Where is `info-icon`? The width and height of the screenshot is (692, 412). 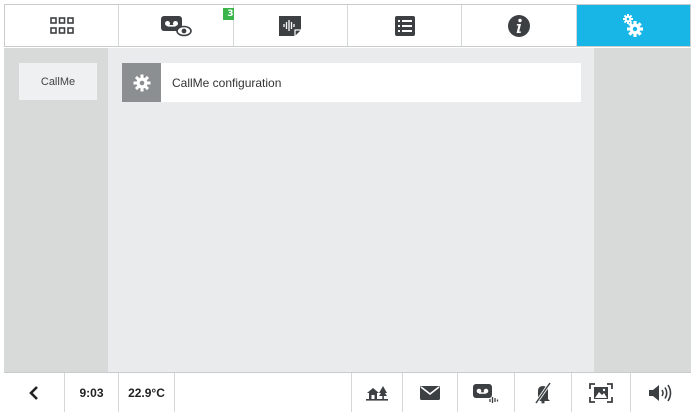
info-icon is located at coordinates (518, 25).